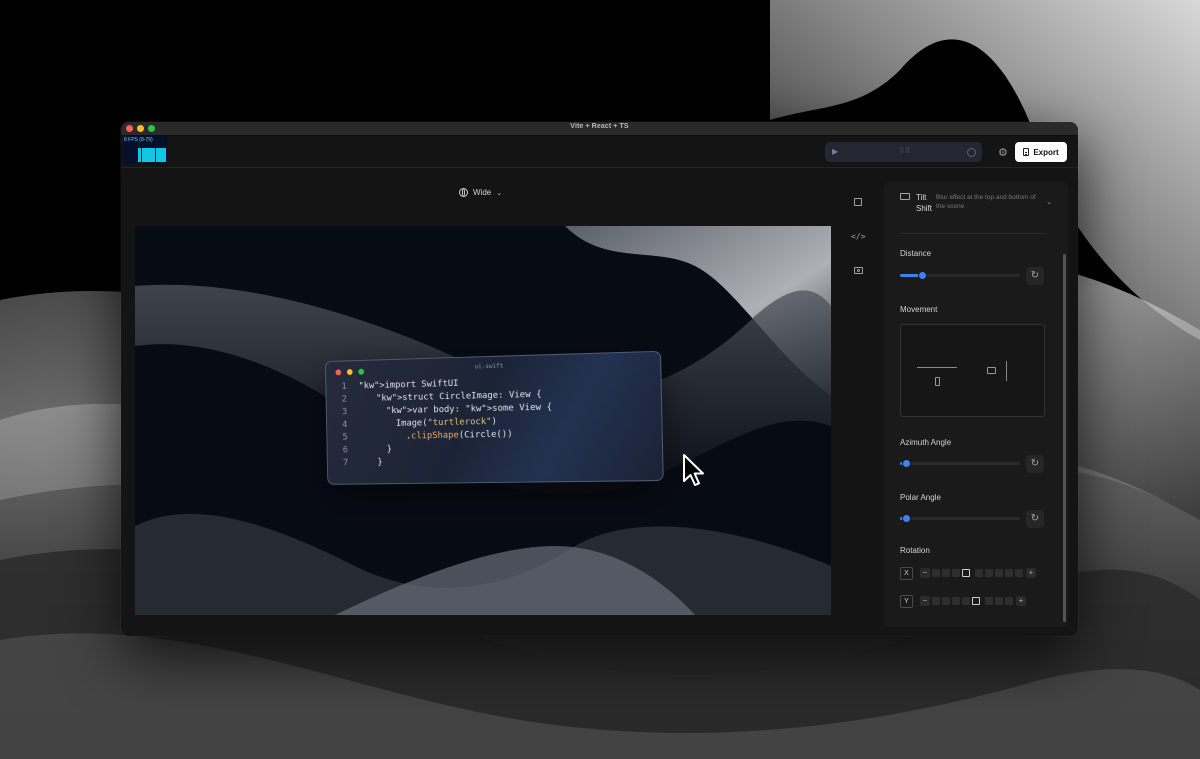 This screenshot has height=759, width=1200. Describe the element at coordinates (138, 140) in the screenshot. I see `fps-label: 8 FPS (8-79)` at that location.